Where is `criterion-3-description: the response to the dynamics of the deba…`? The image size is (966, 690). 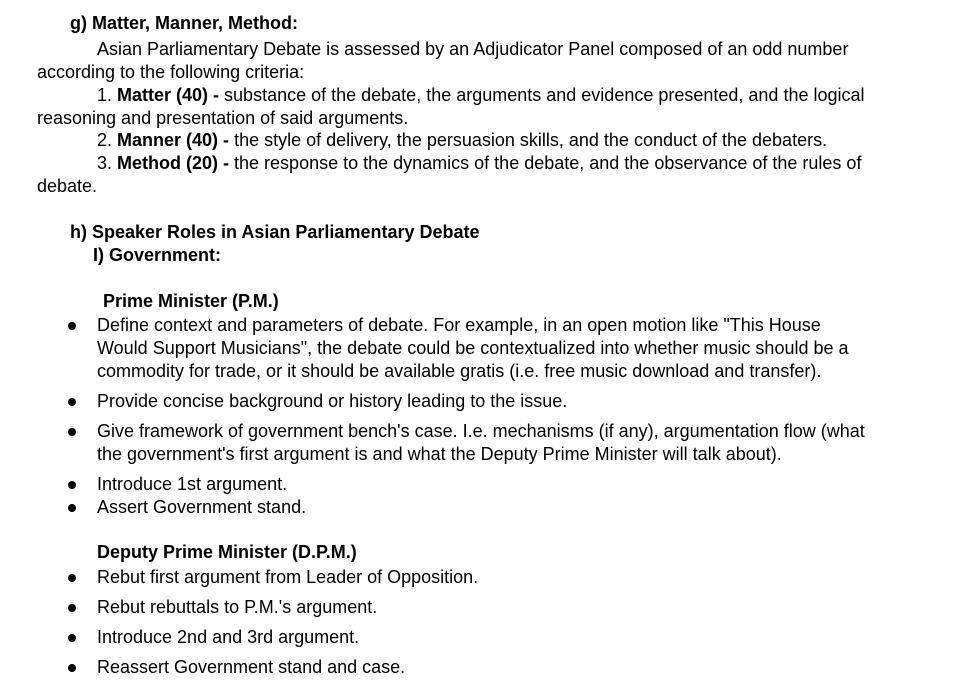 criterion-3-description: the response to the dynamics of the deba… is located at coordinates (545, 163).